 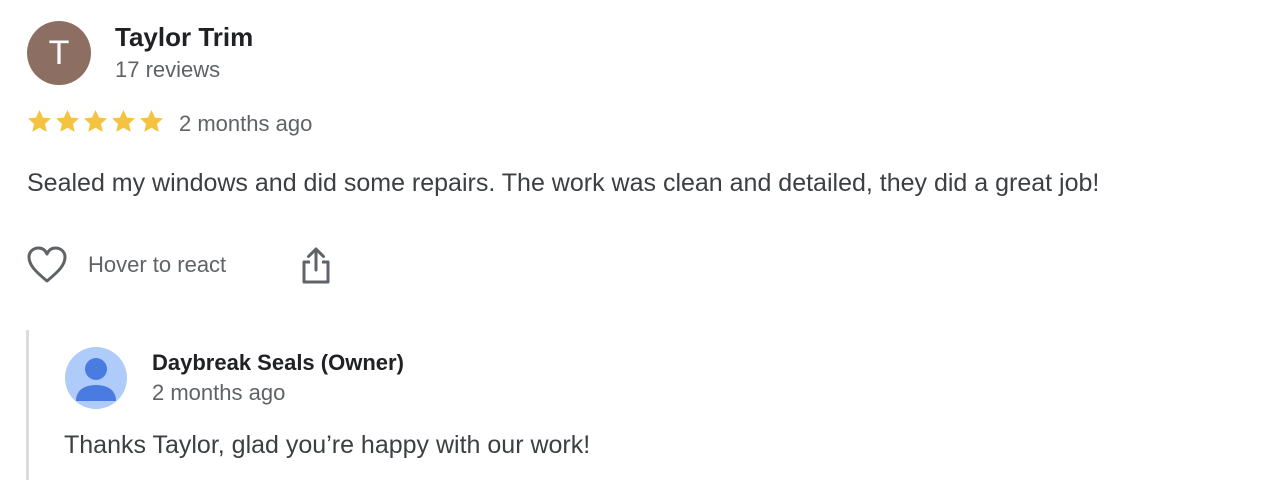 I want to click on heart-outline-icon, so click(x=47, y=264).